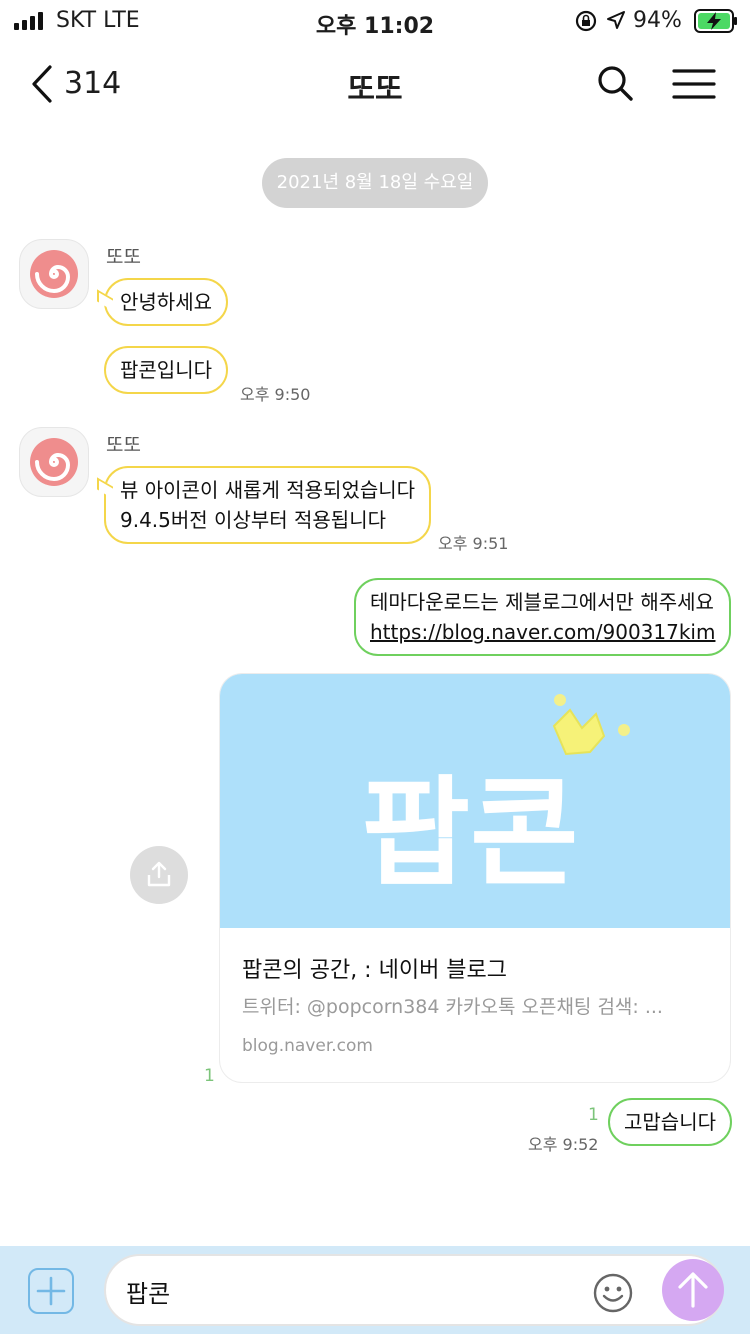 Image resolution: width=750 pixels, height=1334 pixels. I want to click on message-link: https://blog.naver.com/900317kim, so click(542, 632).